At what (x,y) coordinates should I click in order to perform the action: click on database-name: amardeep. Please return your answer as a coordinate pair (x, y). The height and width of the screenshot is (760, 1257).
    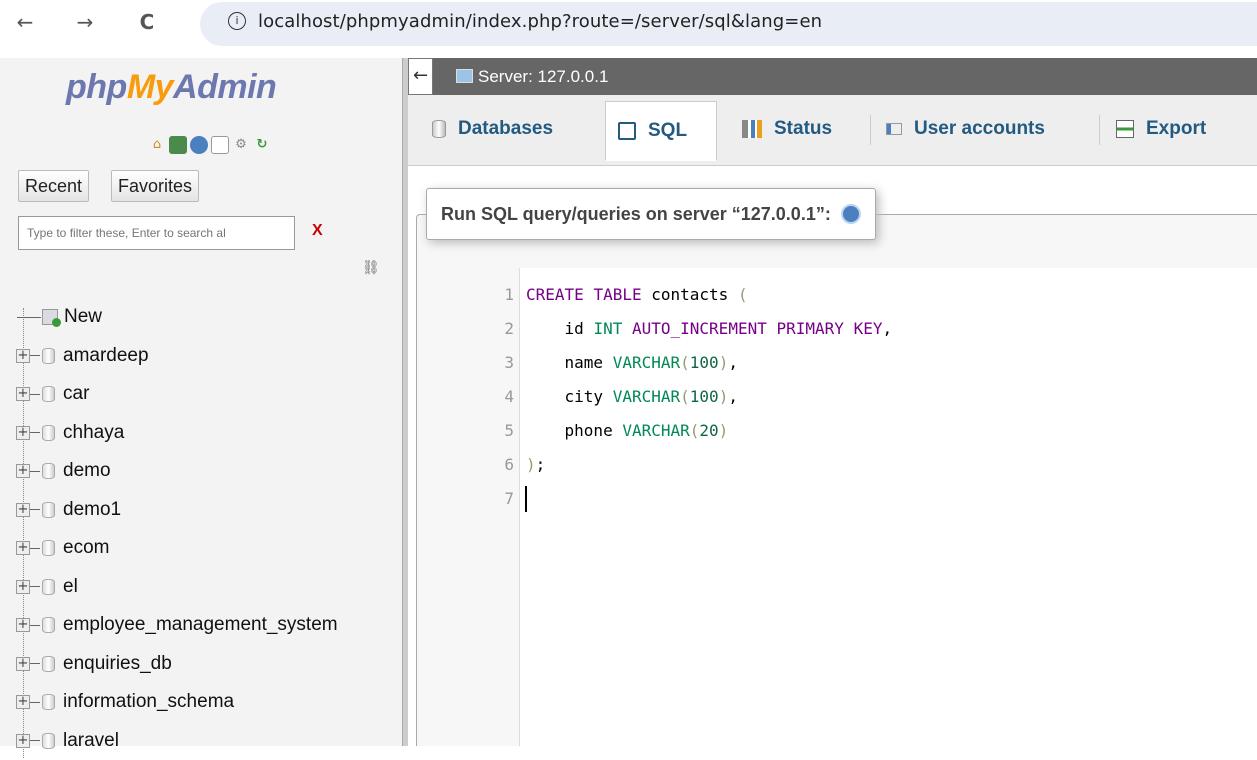
    Looking at the image, I should click on (106, 356).